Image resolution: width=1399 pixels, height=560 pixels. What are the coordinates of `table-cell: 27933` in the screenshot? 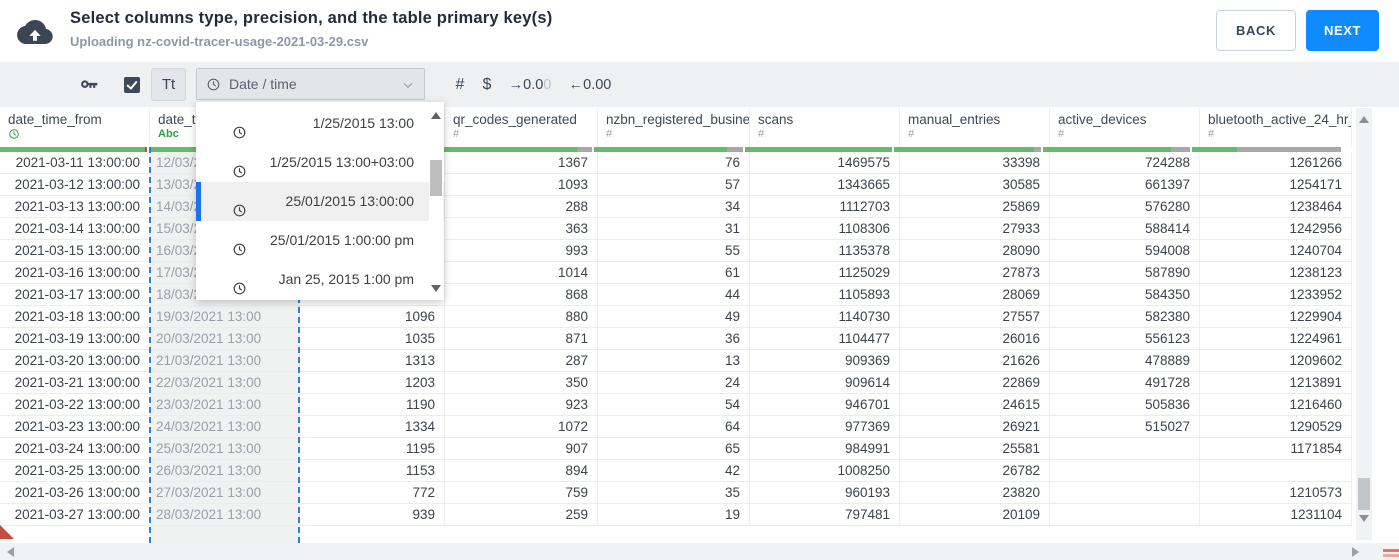 It's located at (975, 229).